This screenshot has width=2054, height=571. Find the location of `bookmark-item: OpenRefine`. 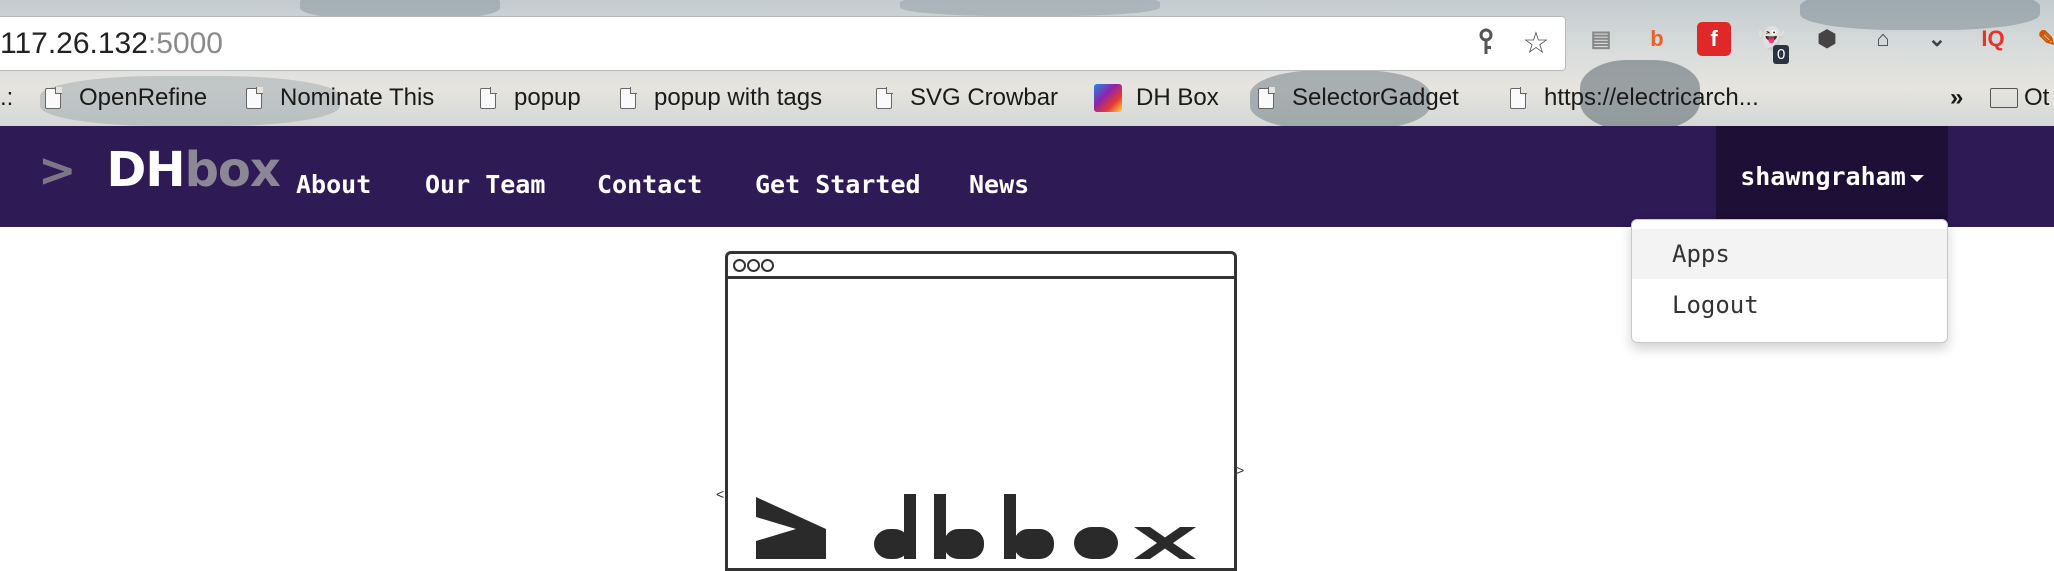

bookmark-item: OpenRefine is located at coordinates (126, 98).